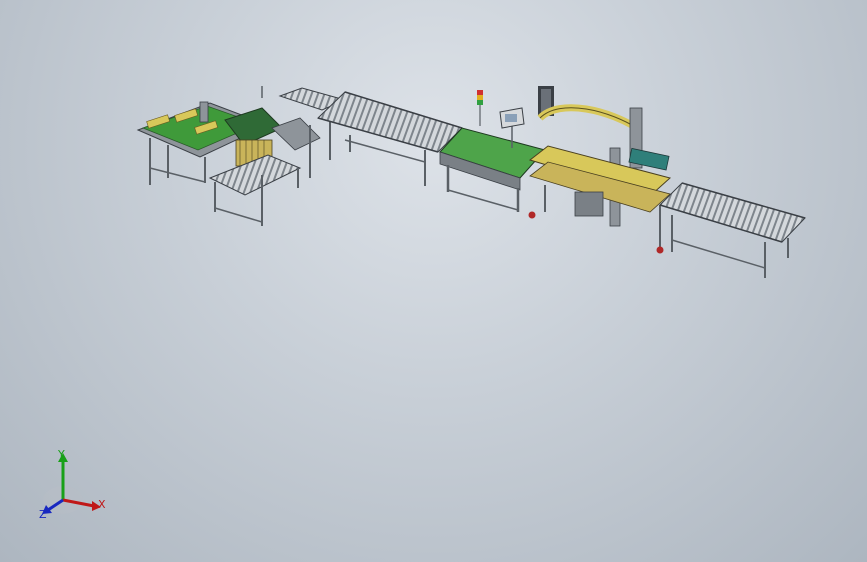 This screenshot has height=562, width=867. Describe the element at coordinates (72, 484) in the screenshot. I see `coordinate-triad: Y X Z` at that location.